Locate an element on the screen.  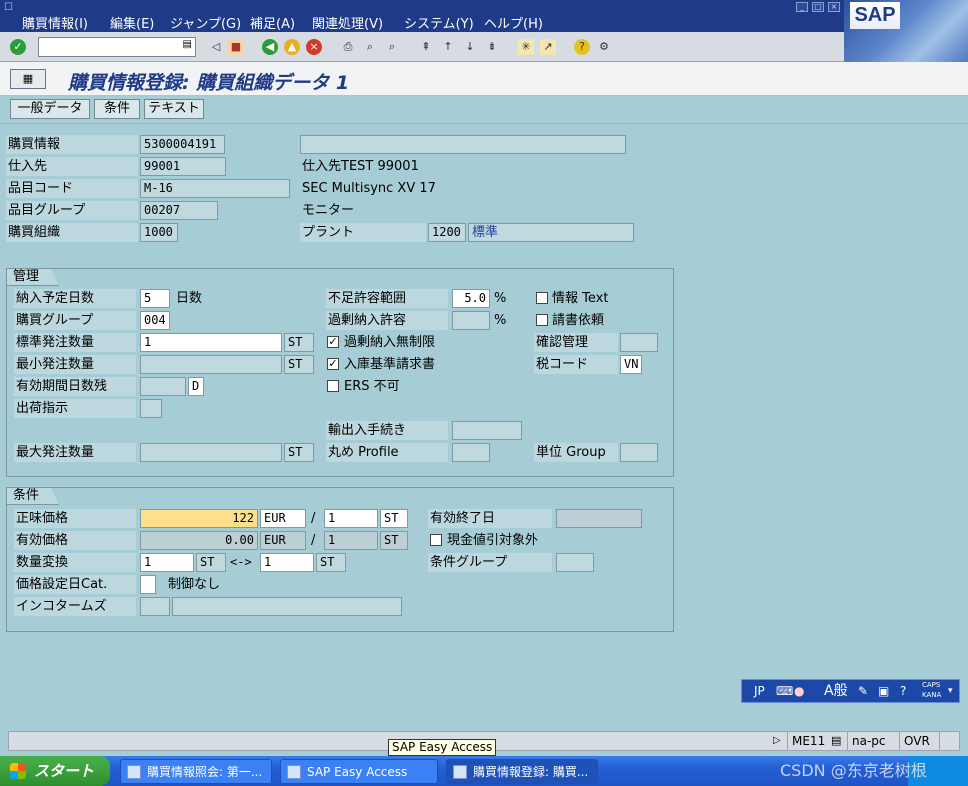
rounding-profile-field is located at coordinates (471, 452).